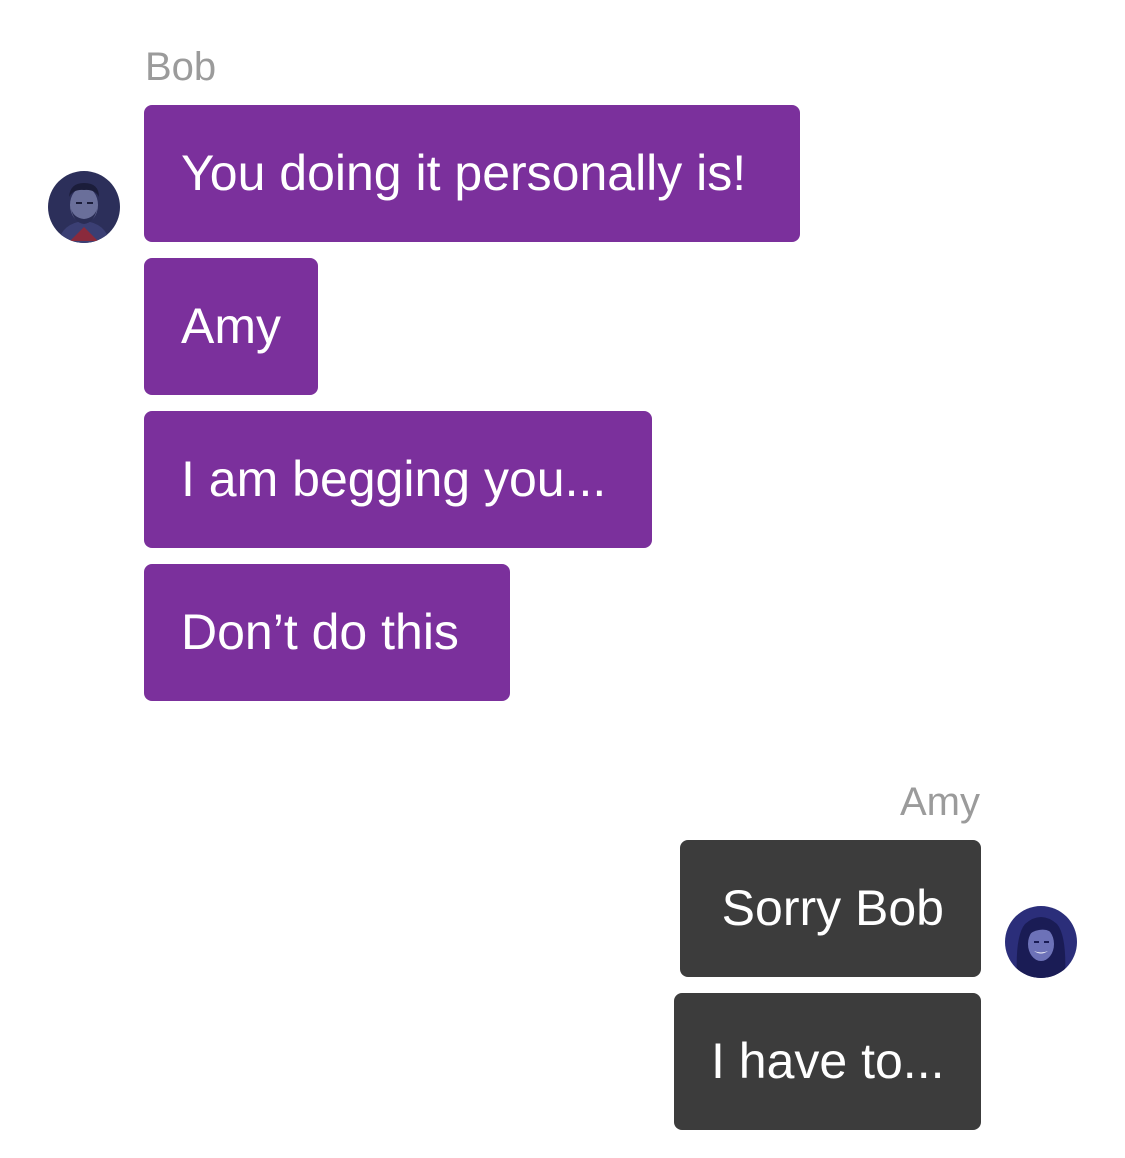 Image resolution: width=1125 pixels, height=1158 pixels. Describe the element at coordinates (940, 802) in the screenshot. I see `sender-name-amy: Amy` at that location.